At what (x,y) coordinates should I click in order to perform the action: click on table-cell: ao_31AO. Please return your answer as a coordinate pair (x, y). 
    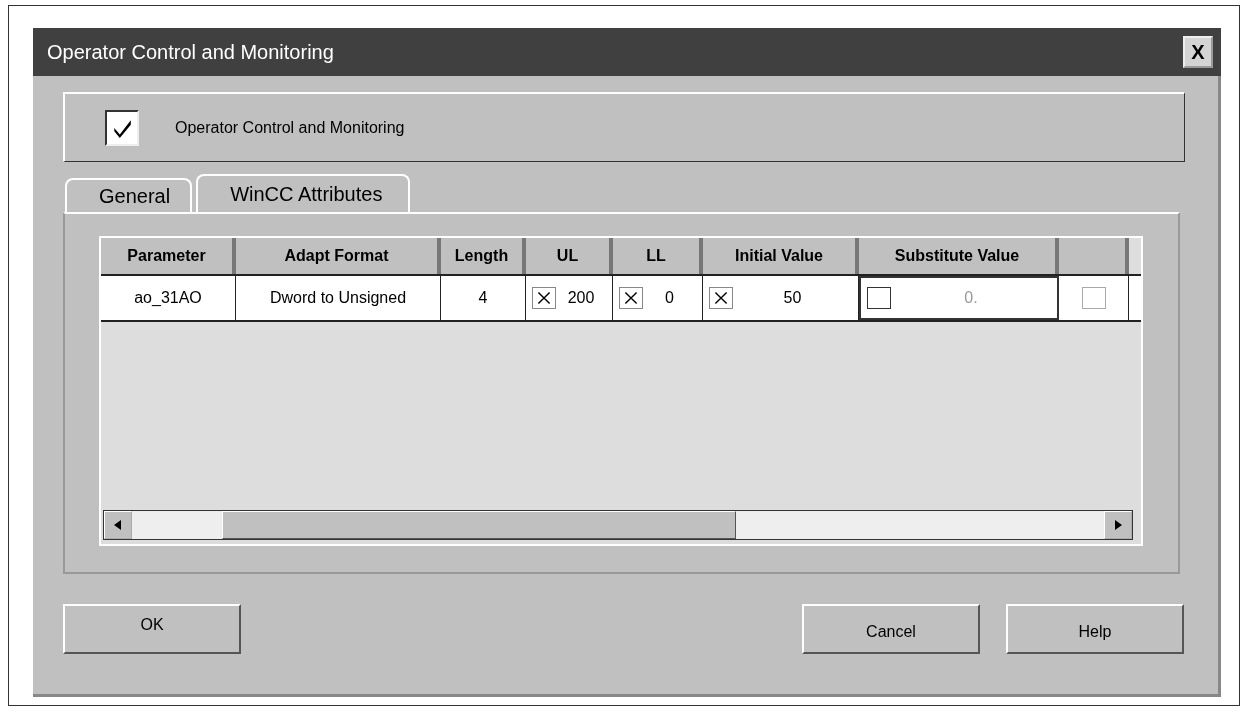
    Looking at the image, I should click on (168, 298).